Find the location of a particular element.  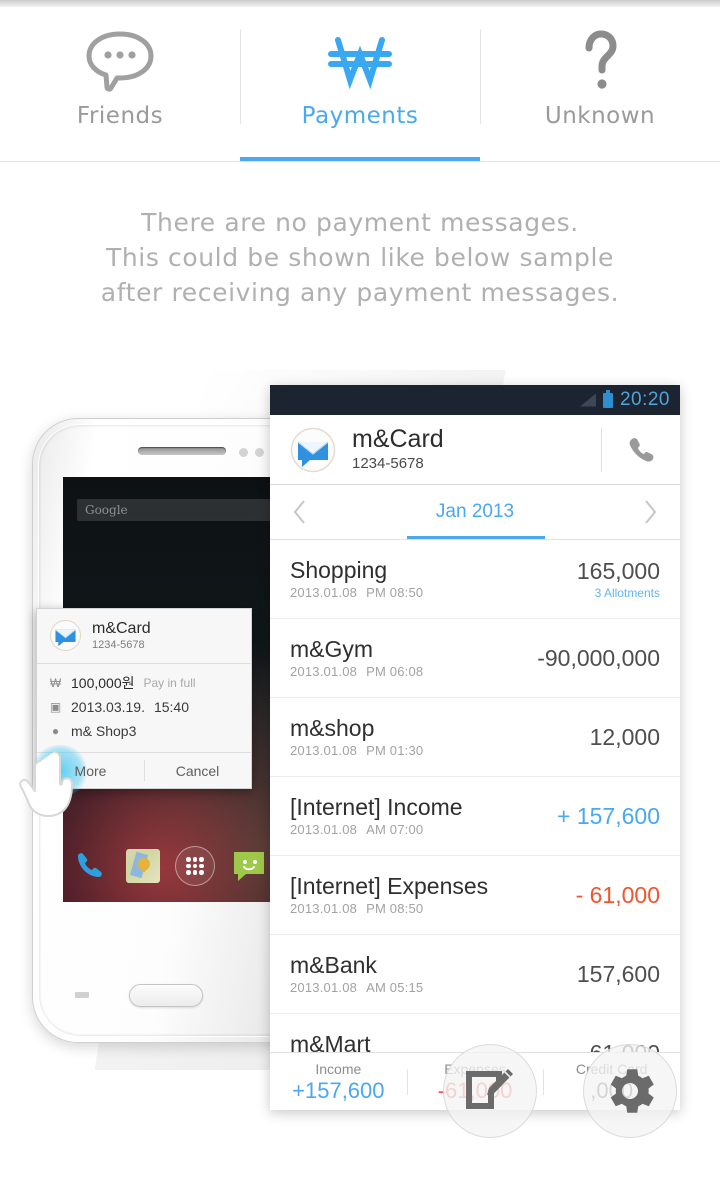

edit-note-icon is located at coordinates (489, 1089).